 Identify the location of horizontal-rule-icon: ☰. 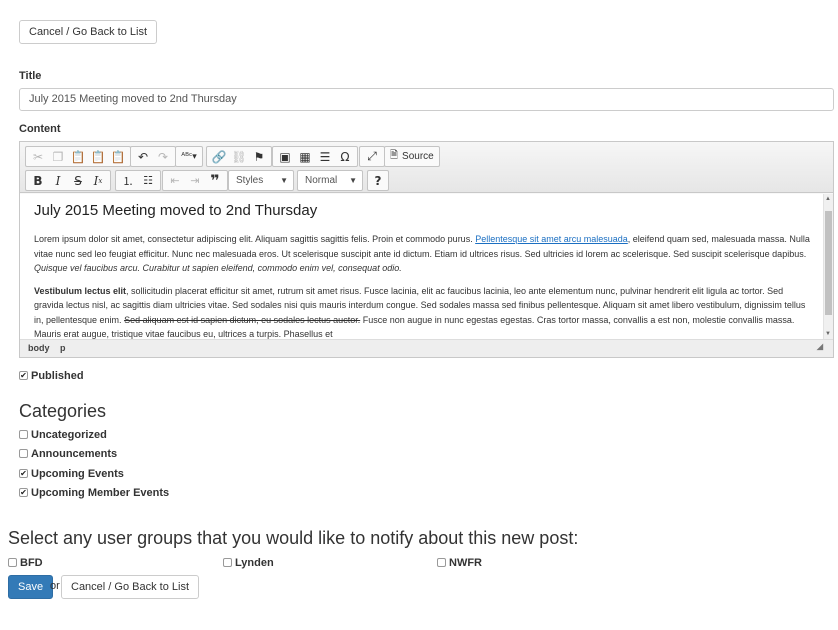
(325, 157).